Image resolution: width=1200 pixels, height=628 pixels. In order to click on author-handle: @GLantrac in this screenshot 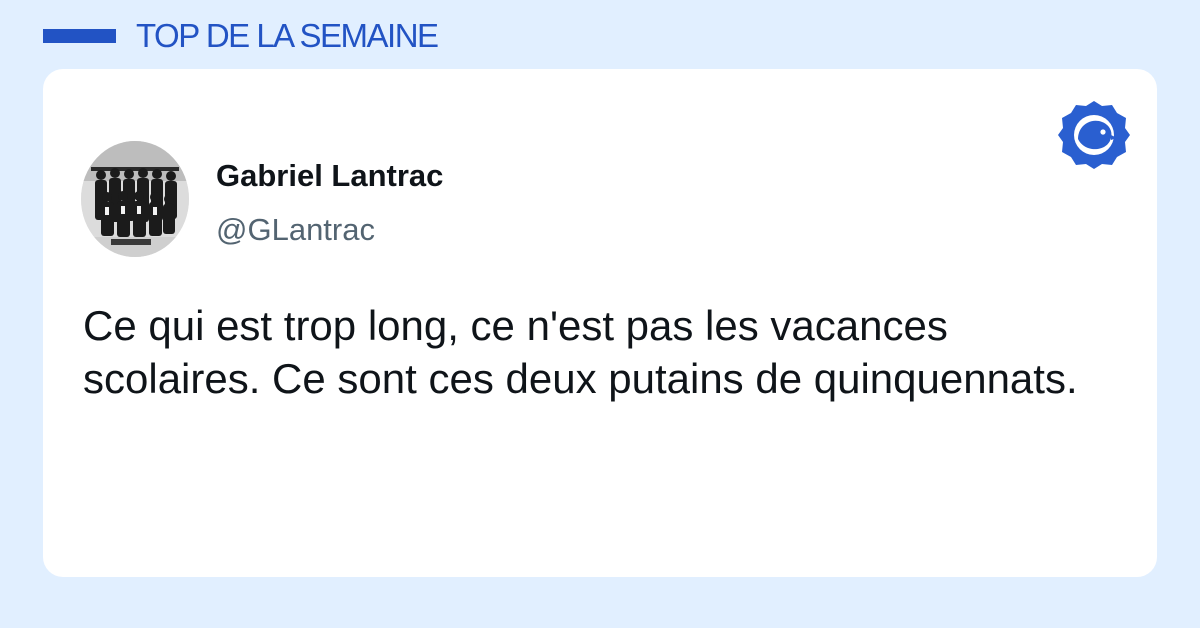, I will do `click(295, 230)`.